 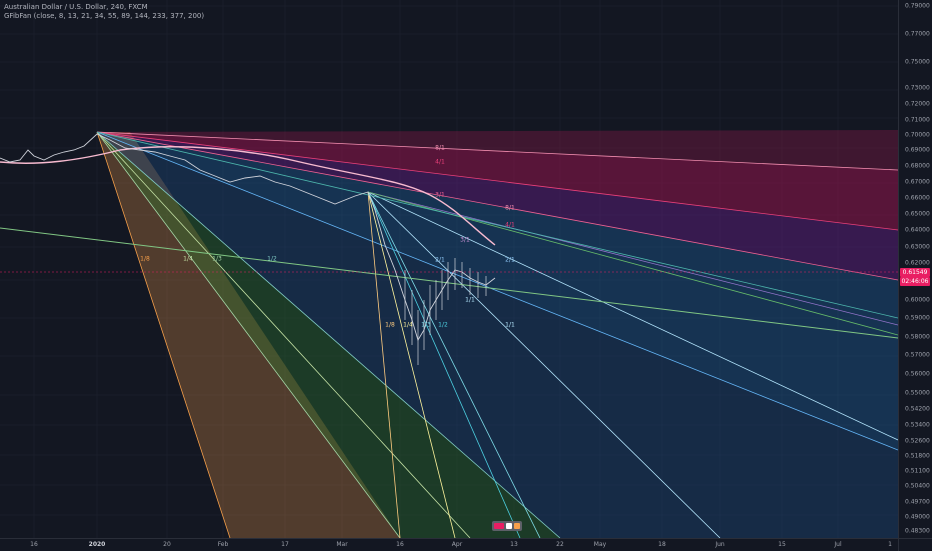 What do you see at coordinates (917, 34) in the screenshot?
I see `price-tick: 0.77000` at bounding box center [917, 34].